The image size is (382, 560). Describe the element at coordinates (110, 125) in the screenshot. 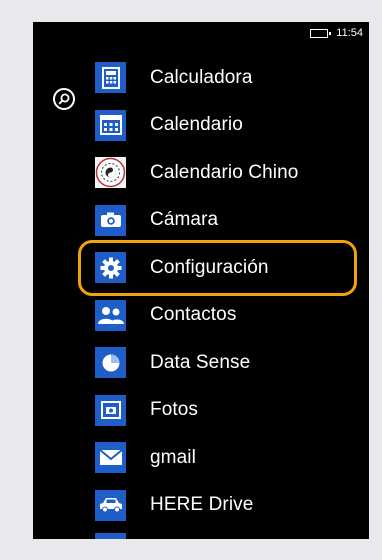

I see `calendar-icon` at that location.